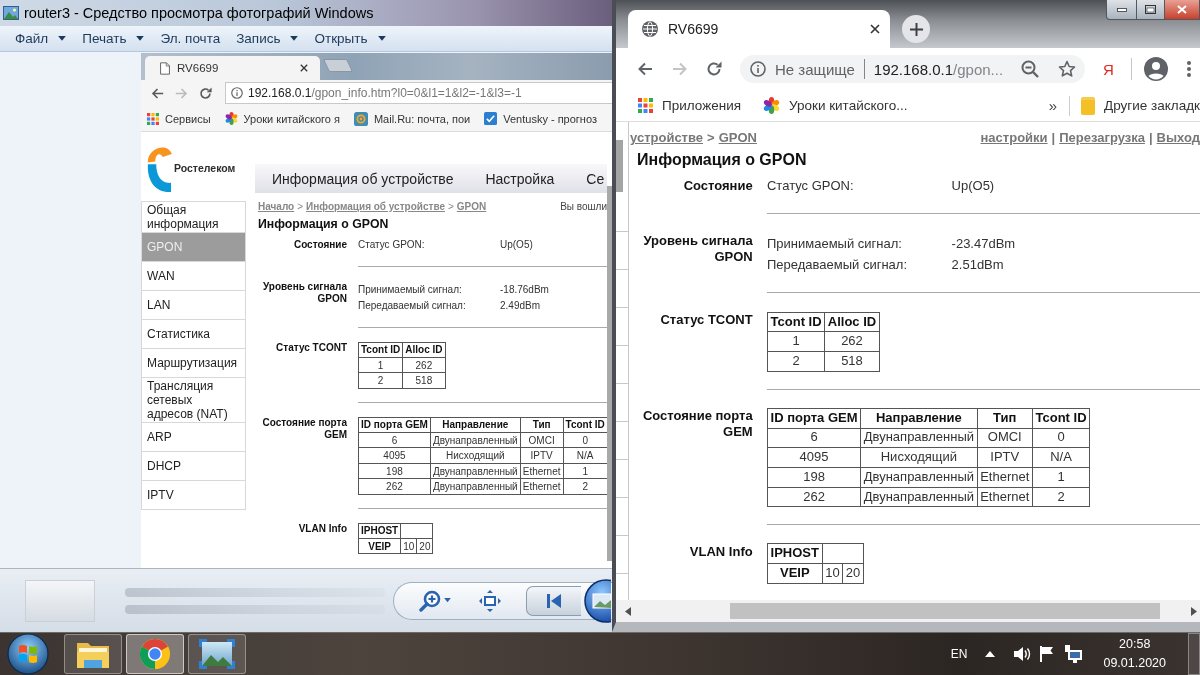 This screenshot has width=1200, height=675. Describe the element at coordinates (1182, 10) in the screenshot. I see `close-button` at that location.